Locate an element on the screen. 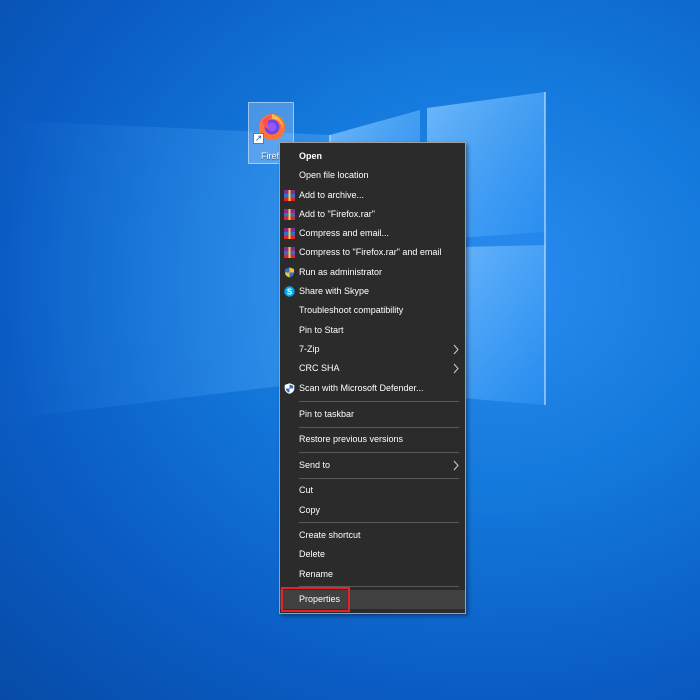 The image size is (700, 700). menu-item-rename: Rename is located at coordinates (372, 574).